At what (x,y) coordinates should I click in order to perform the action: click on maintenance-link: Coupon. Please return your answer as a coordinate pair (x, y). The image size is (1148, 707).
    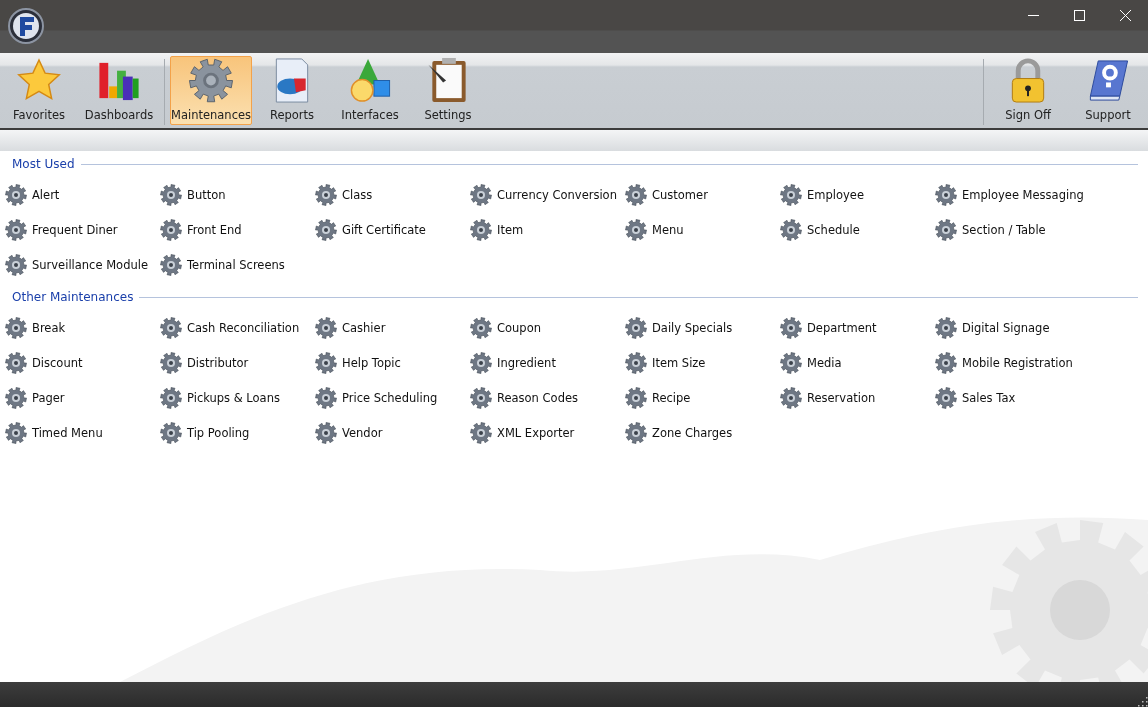
    Looking at the image, I should click on (547, 327).